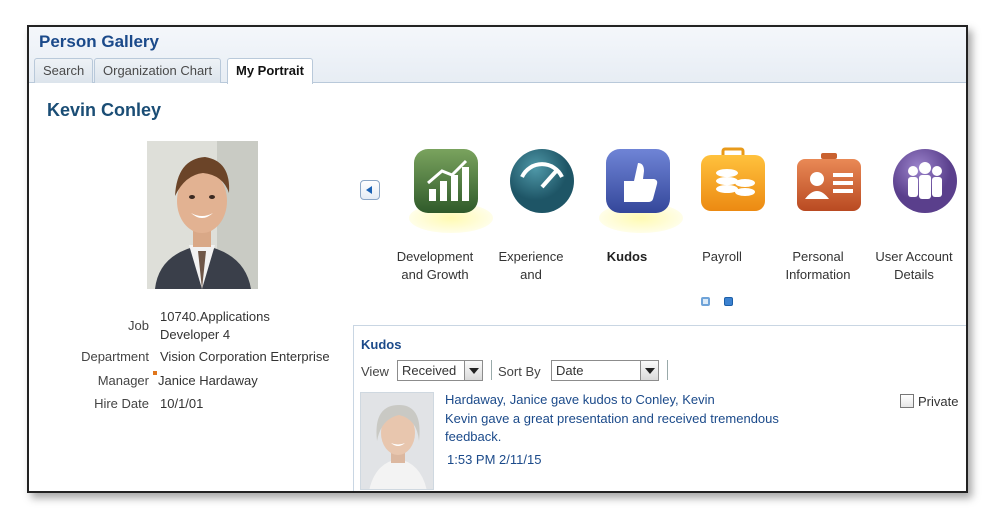  I want to click on app-label-line1: Development, so click(435, 256).